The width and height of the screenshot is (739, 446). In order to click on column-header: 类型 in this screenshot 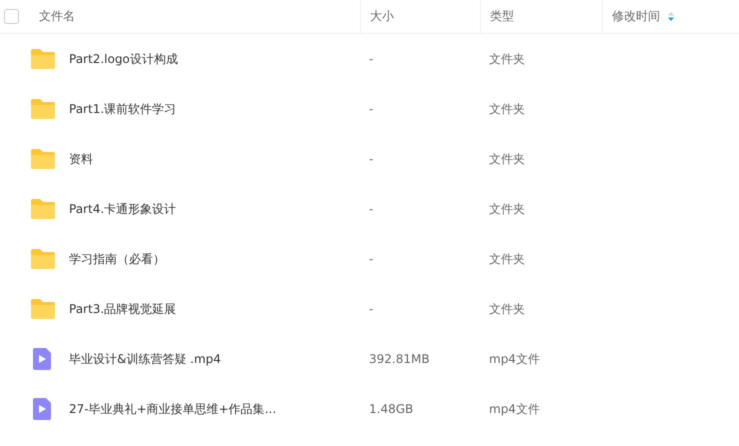, I will do `click(502, 16)`.